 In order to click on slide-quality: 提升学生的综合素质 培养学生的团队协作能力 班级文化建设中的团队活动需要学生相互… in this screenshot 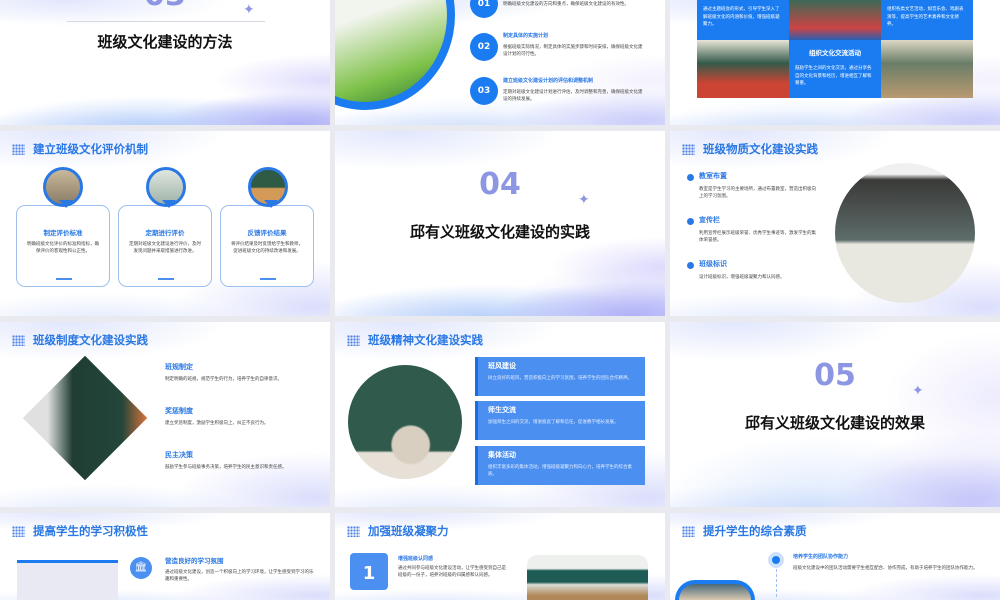, I will do `click(835, 556)`.